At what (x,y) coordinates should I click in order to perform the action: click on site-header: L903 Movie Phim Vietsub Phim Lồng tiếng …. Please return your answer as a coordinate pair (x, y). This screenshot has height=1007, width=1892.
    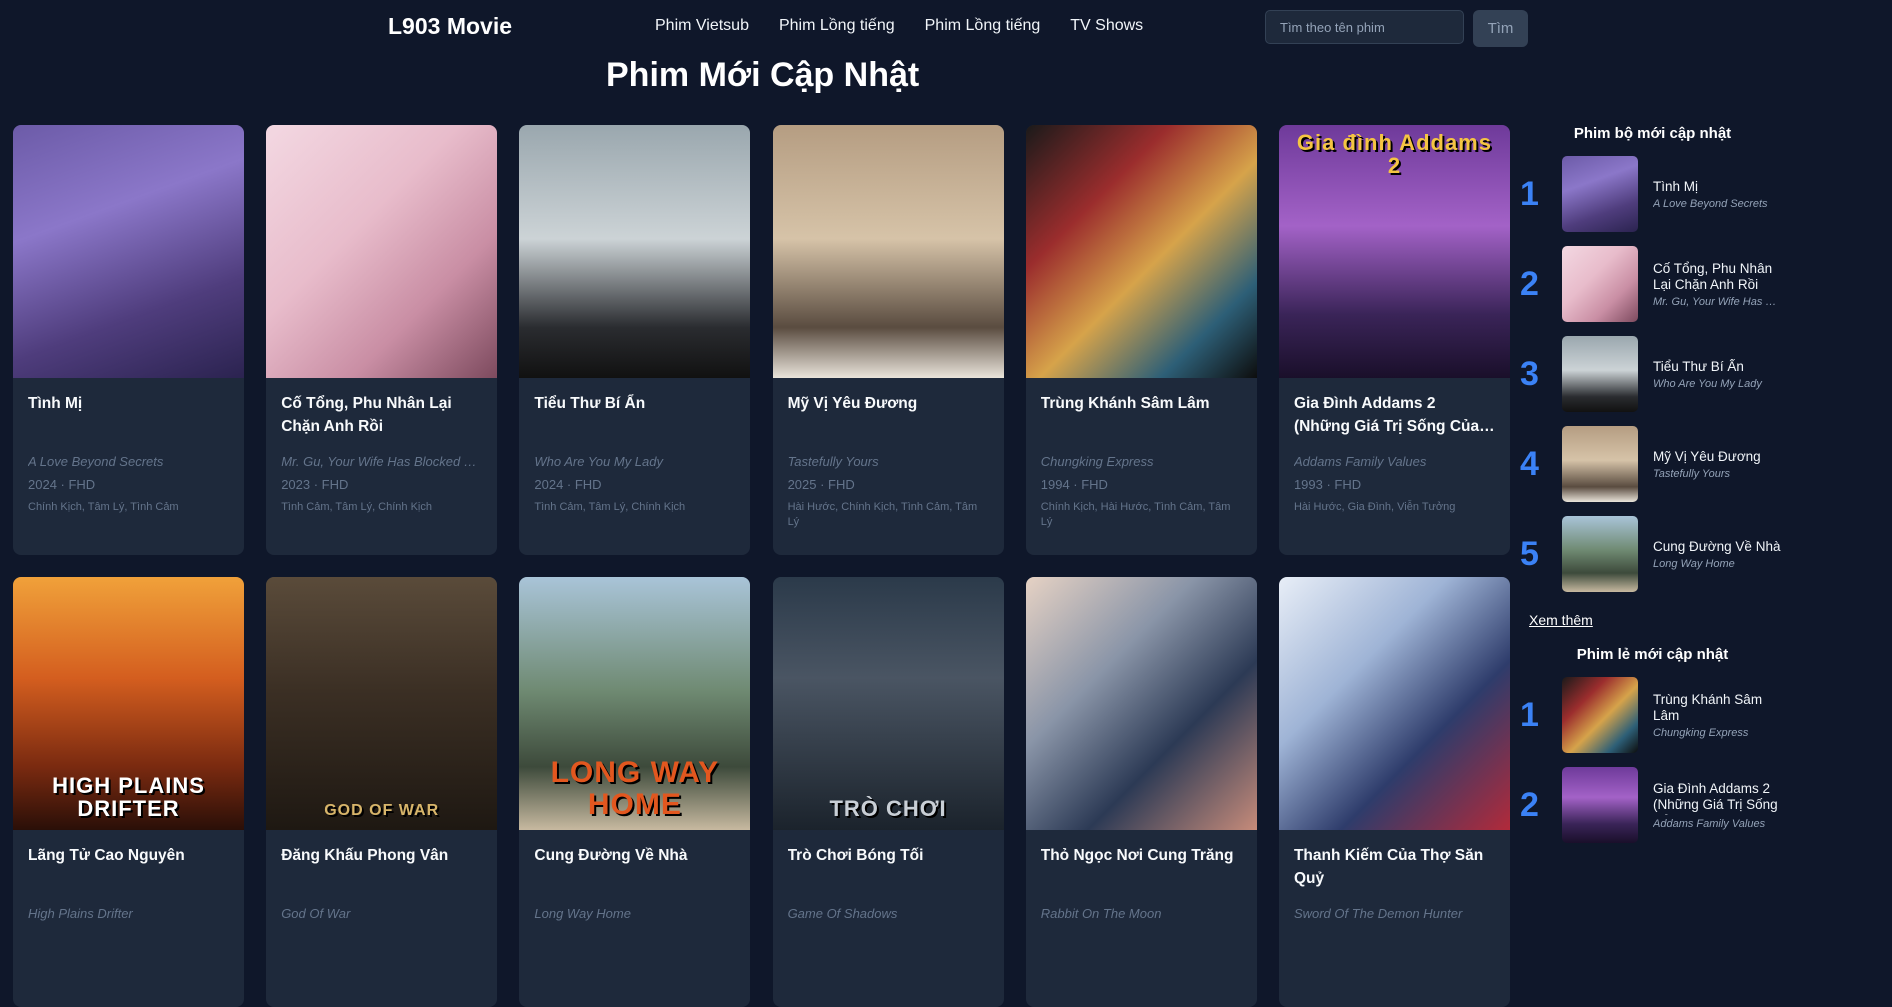
    Looking at the image, I should click on (946, 28).